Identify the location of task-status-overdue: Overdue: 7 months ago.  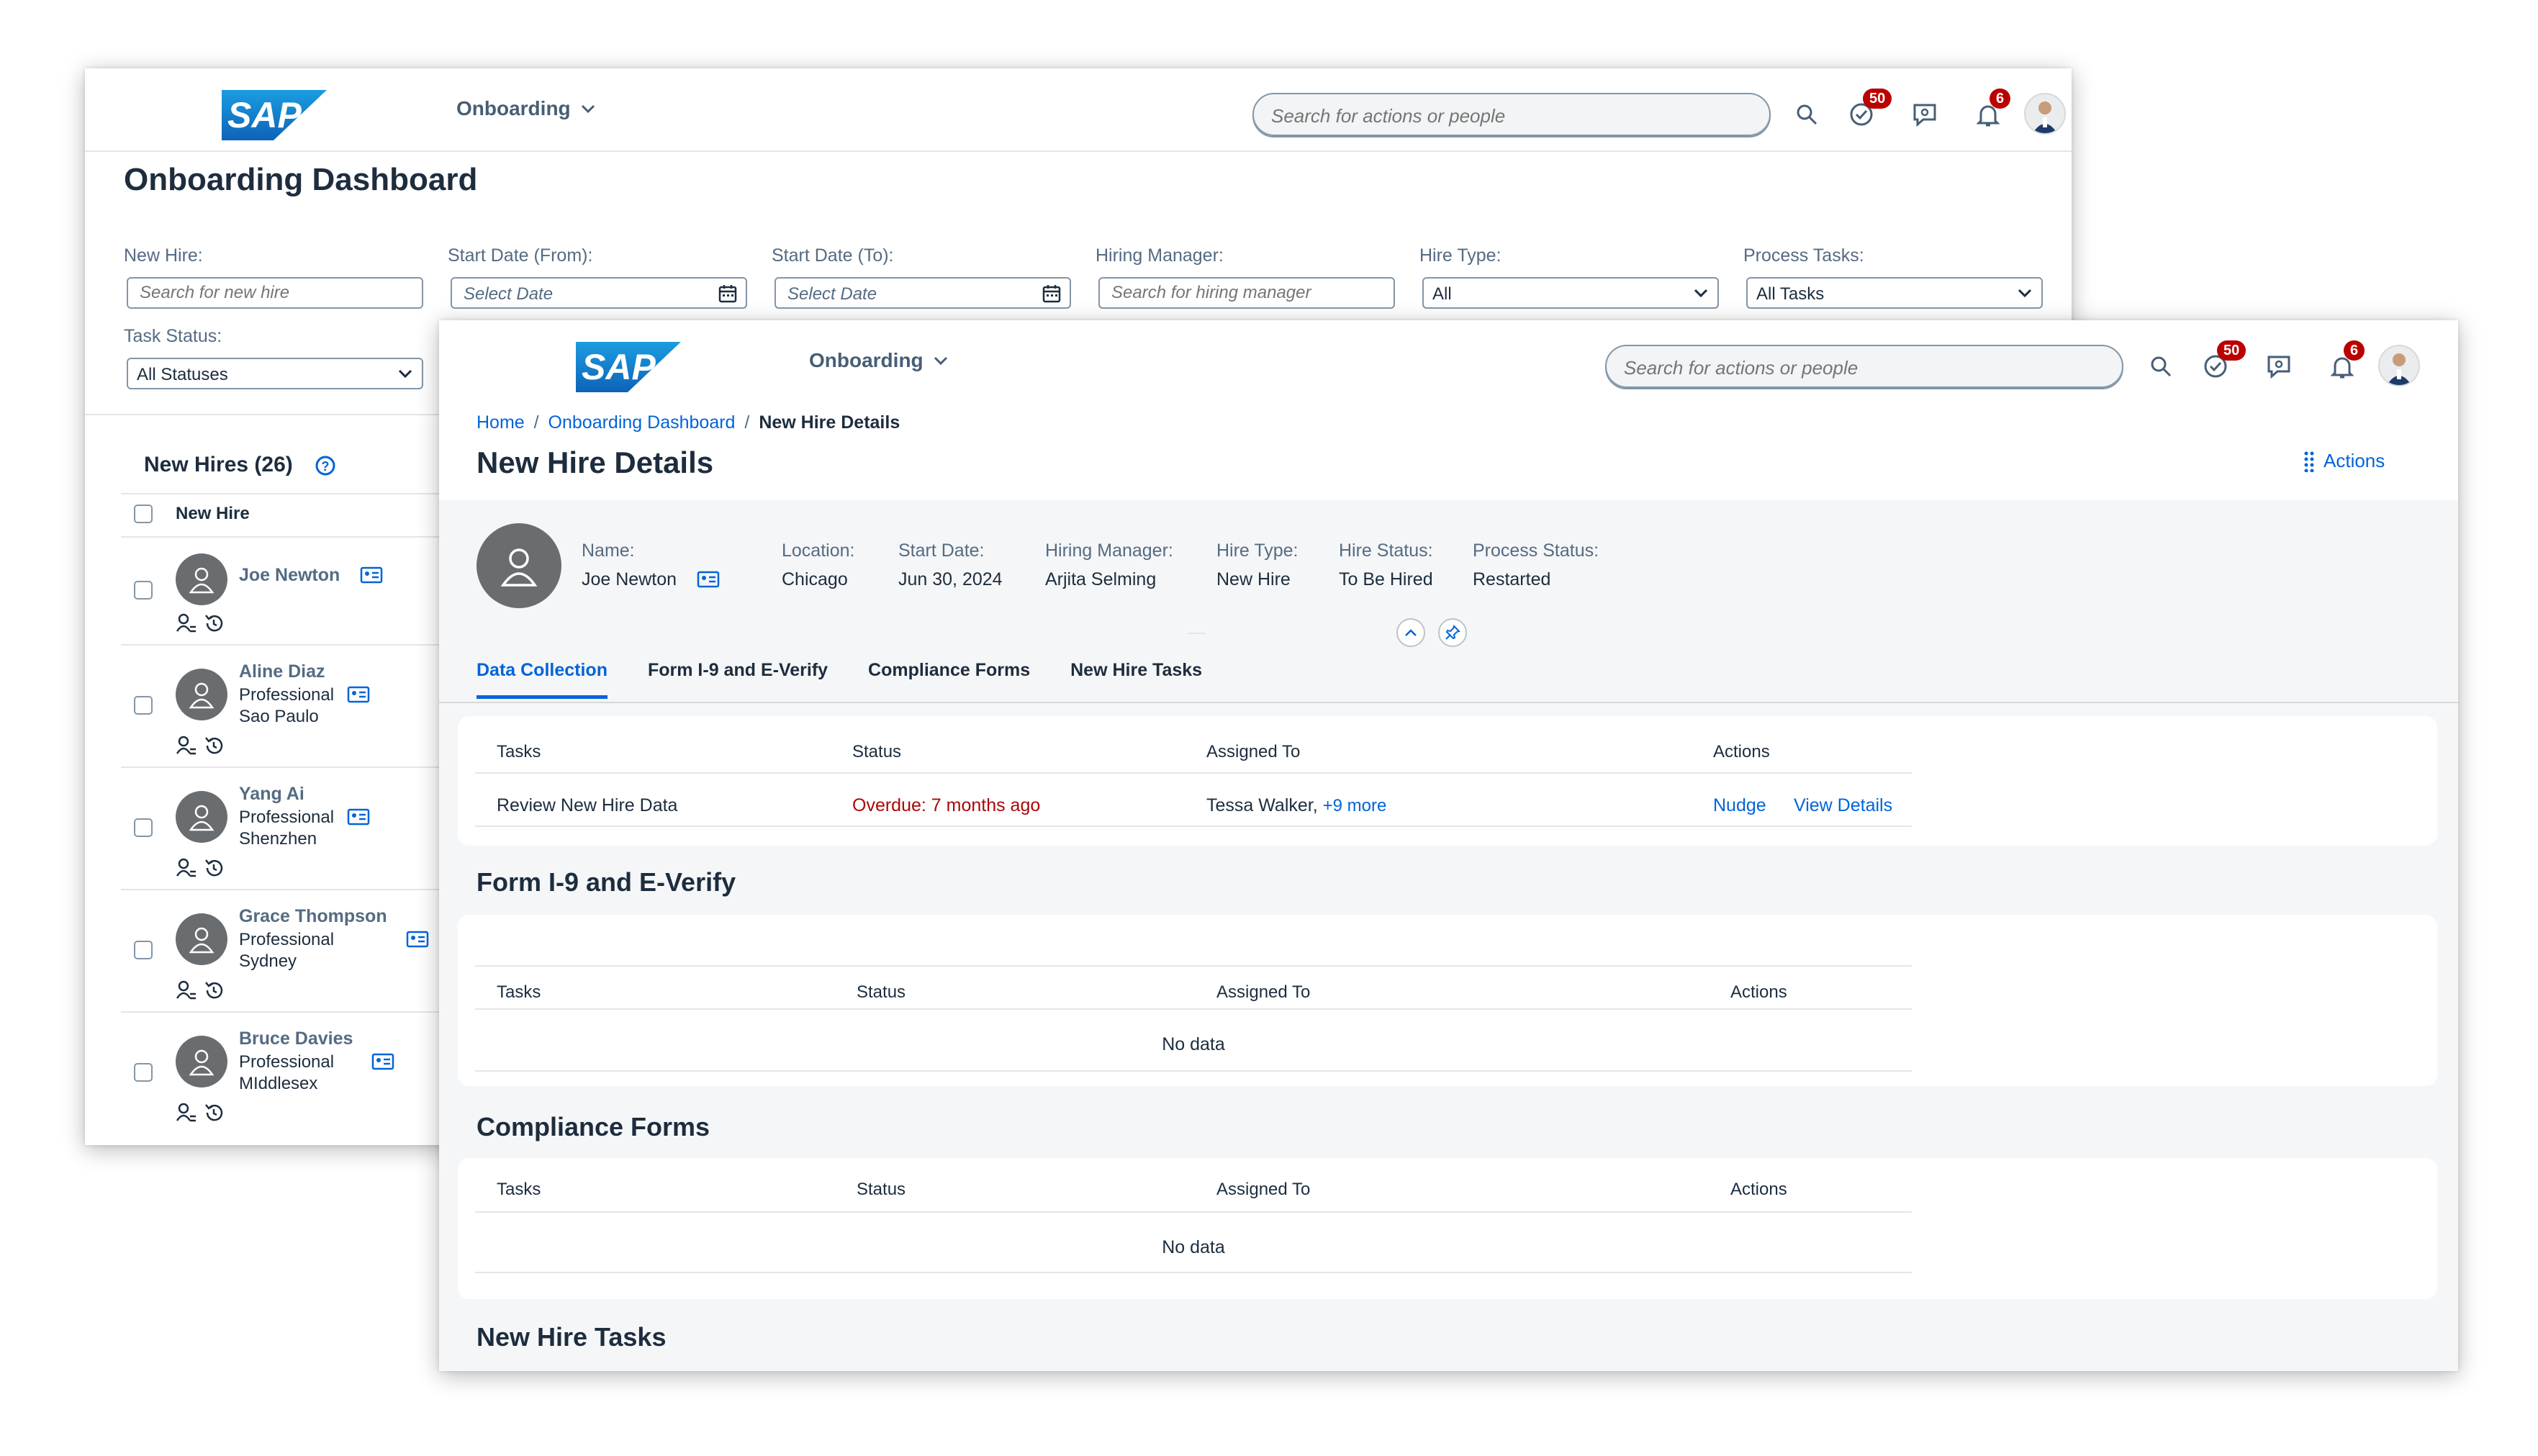
(946, 805).